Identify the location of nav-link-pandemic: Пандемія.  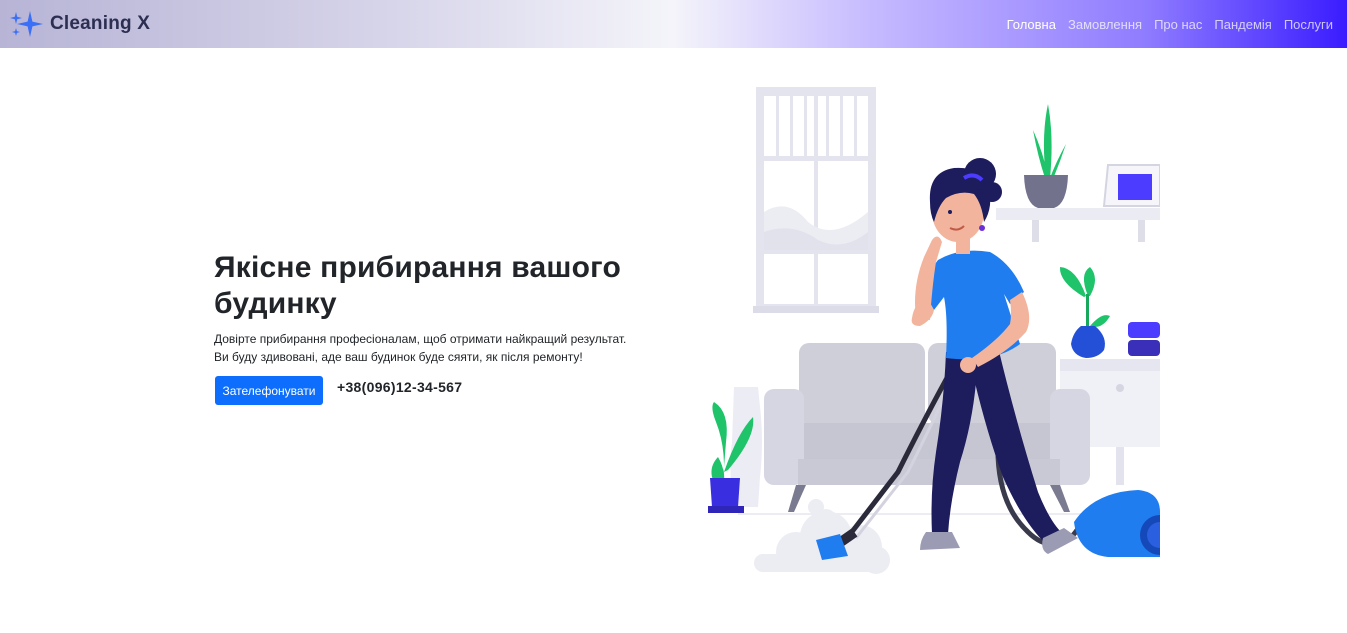
(1242, 24).